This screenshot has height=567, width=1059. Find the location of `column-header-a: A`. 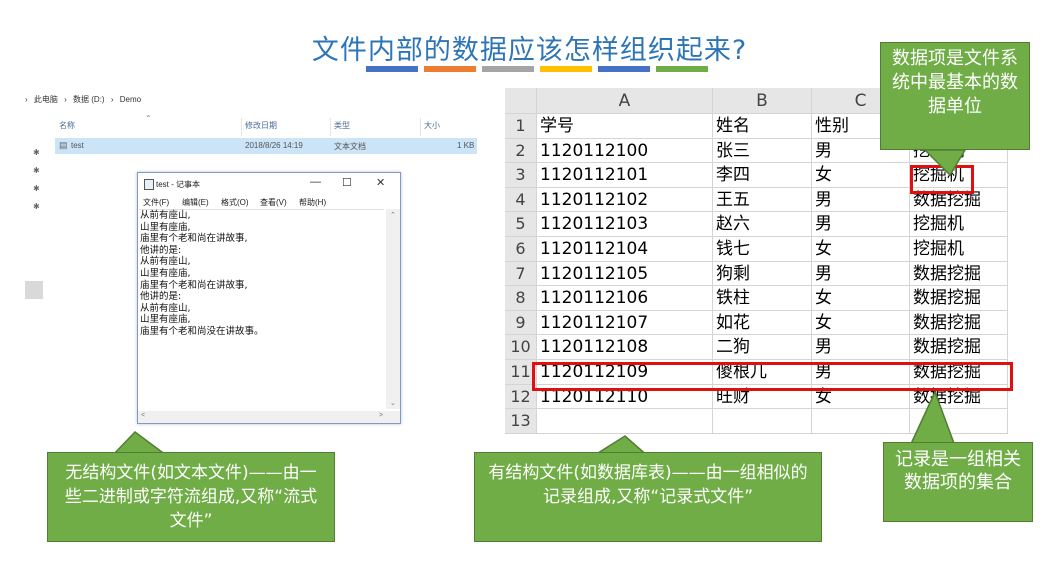

column-header-a: A is located at coordinates (625, 101).